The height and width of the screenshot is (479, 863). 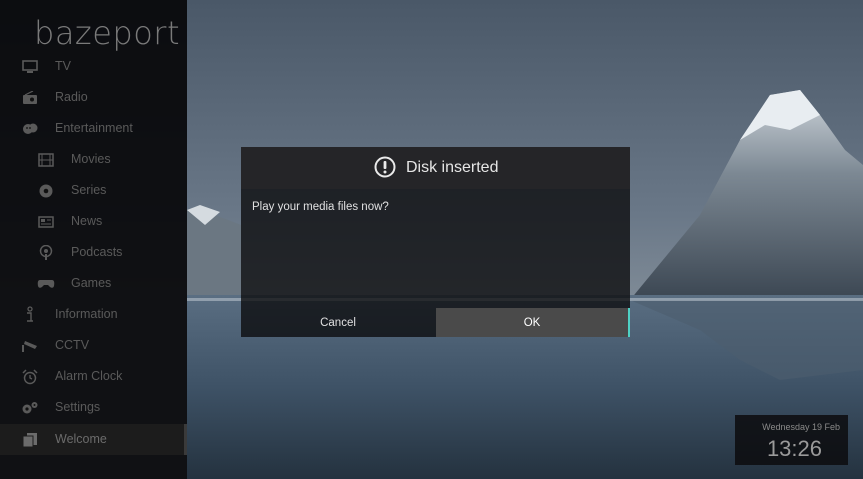 I want to click on sidebar-item-welcome: Welcome, so click(x=93, y=439).